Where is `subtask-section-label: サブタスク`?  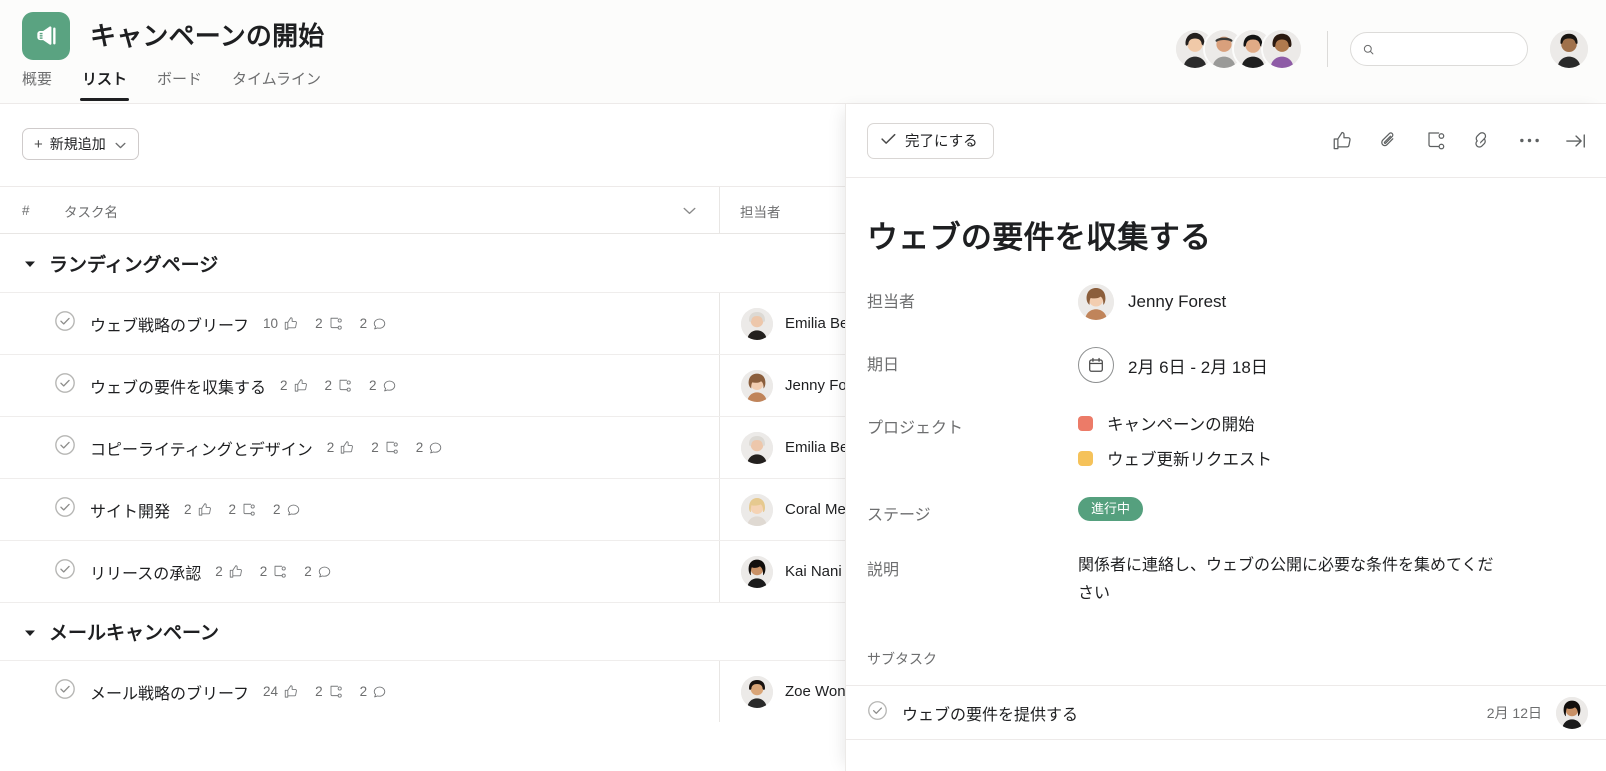 subtask-section-label: サブタスク is located at coordinates (902, 659).